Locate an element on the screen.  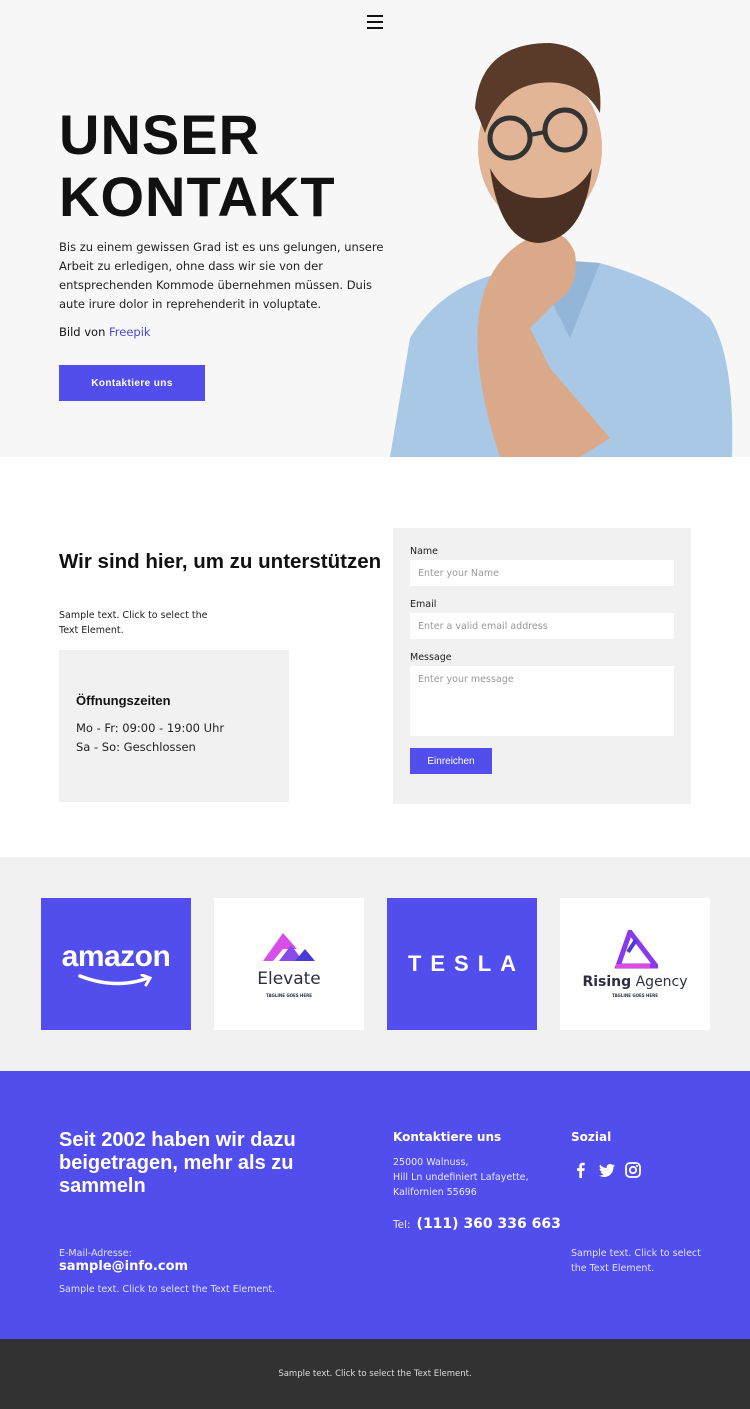
tesla-logo-text: TESLA is located at coordinates (466, 963).